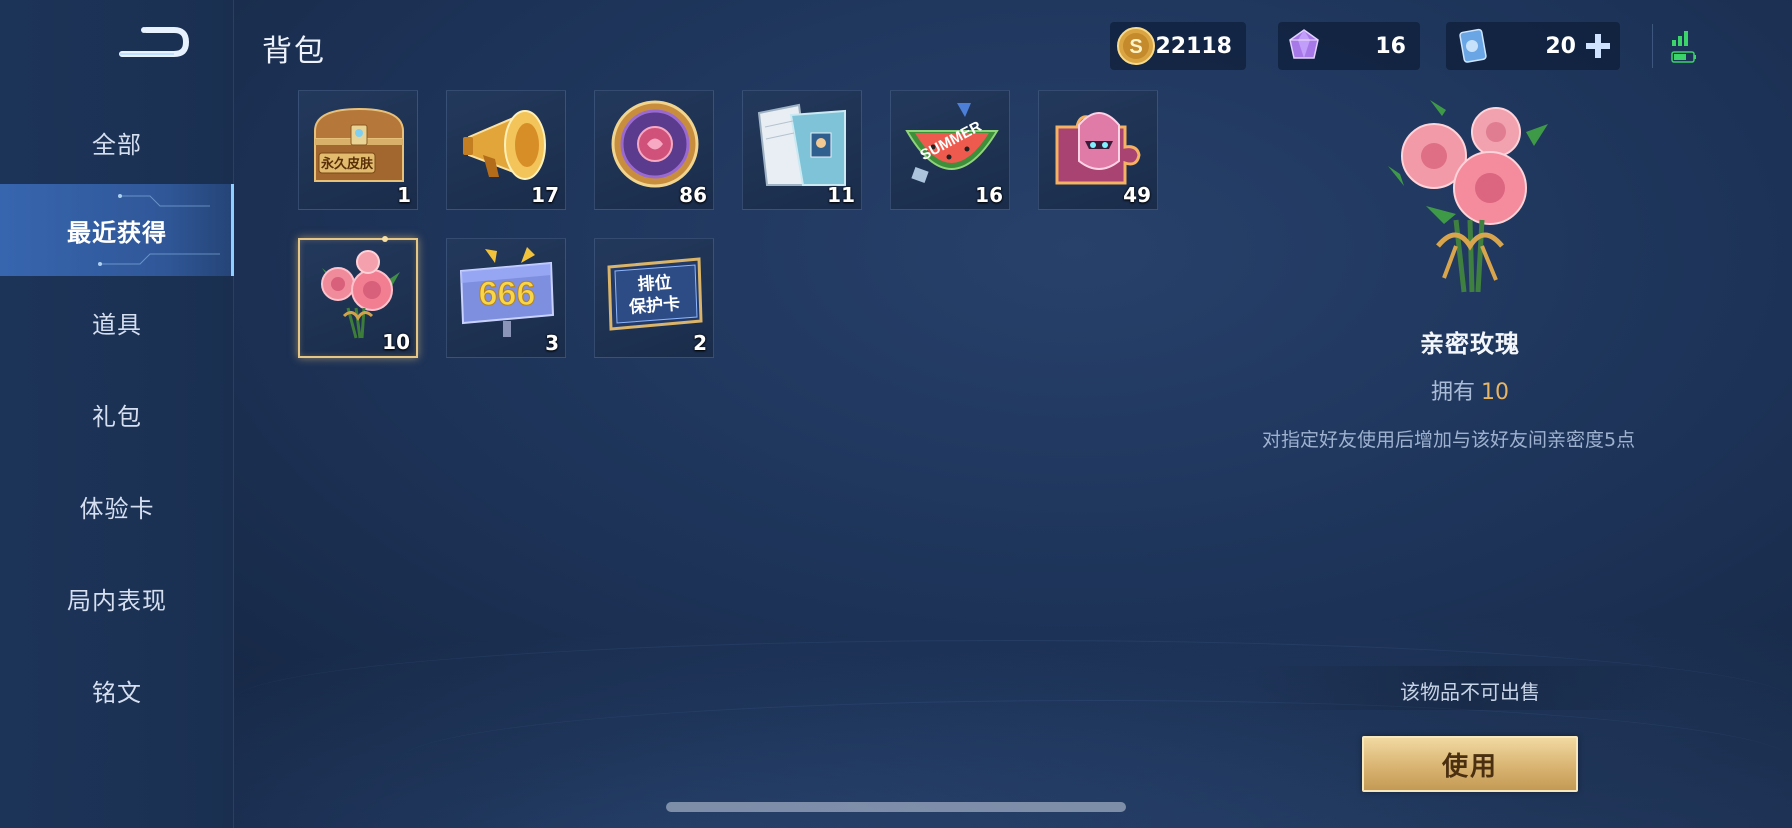  Describe the element at coordinates (552, 343) in the screenshot. I see `item-count: 3` at that location.